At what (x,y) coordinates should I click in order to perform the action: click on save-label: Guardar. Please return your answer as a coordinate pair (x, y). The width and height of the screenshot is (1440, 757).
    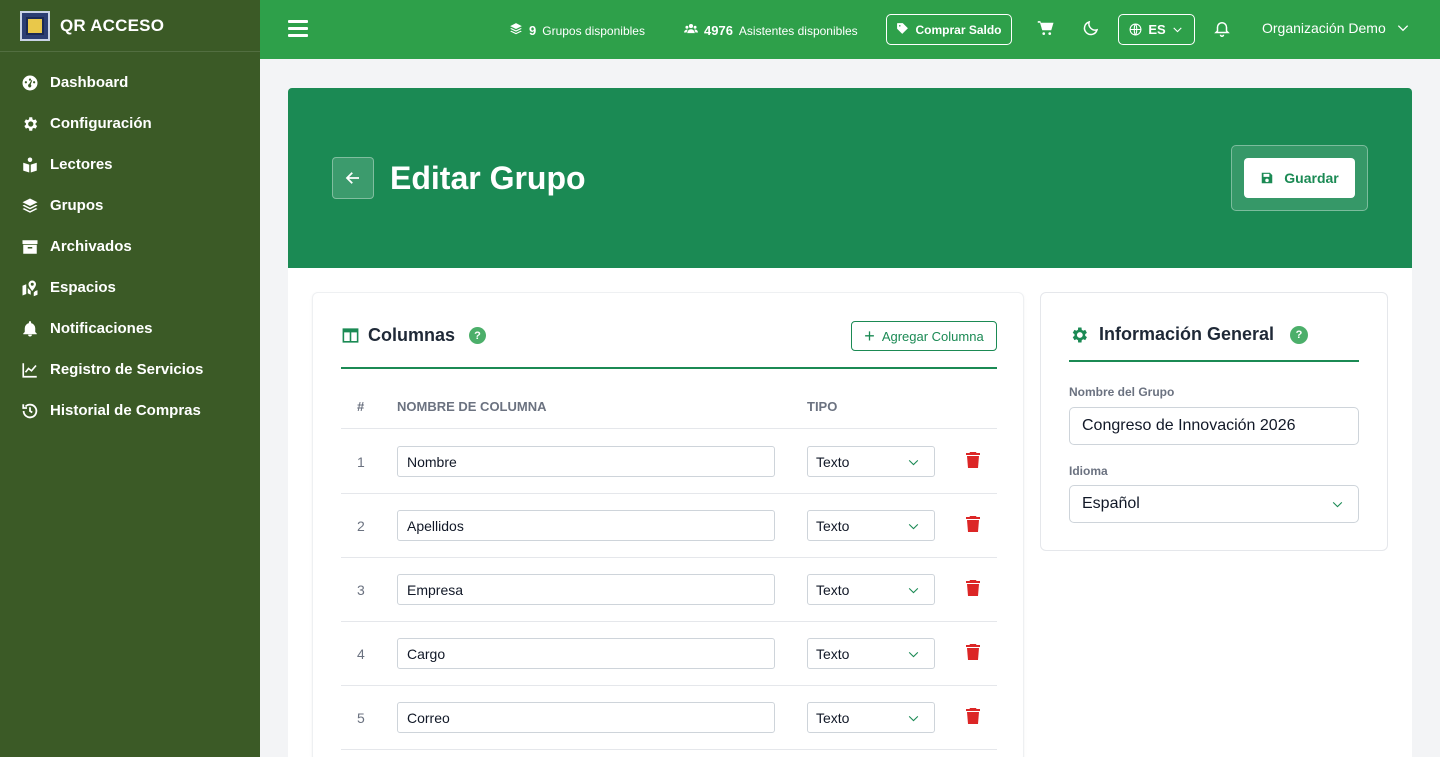
    Looking at the image, I should click on (1311, 178).